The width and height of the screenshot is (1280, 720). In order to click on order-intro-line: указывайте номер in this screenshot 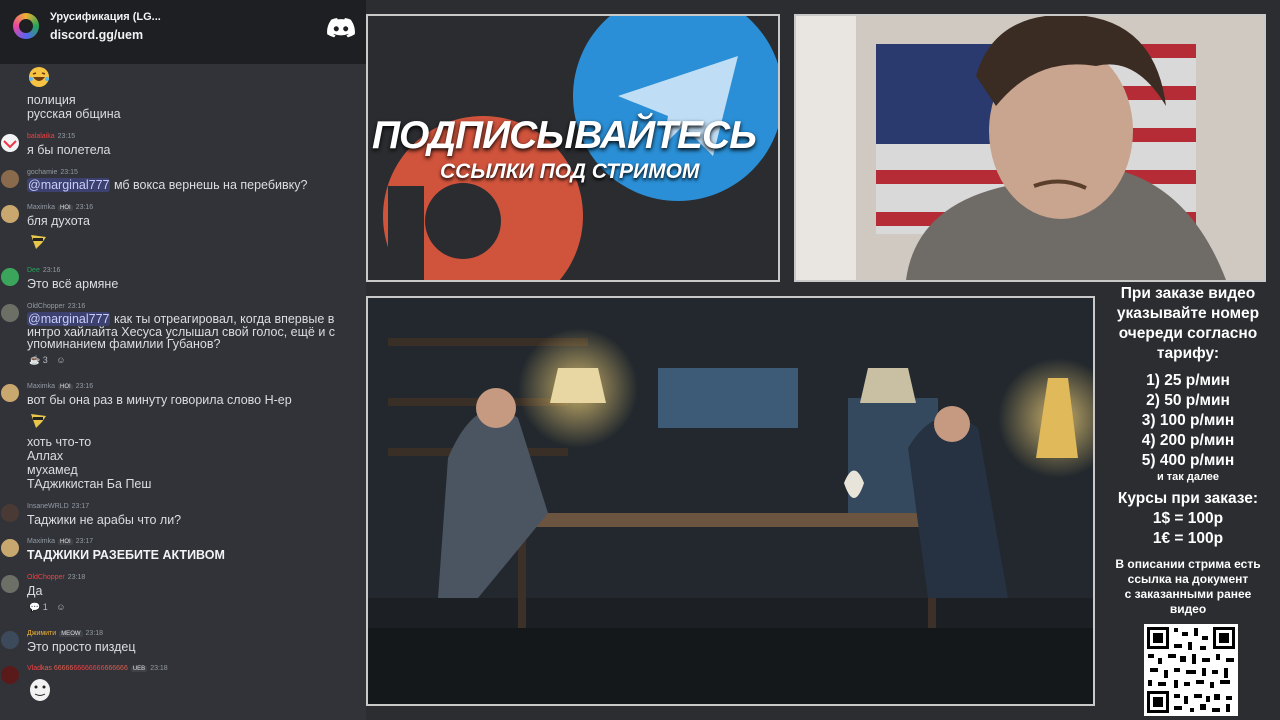, I will do `click(1188, 313)`.